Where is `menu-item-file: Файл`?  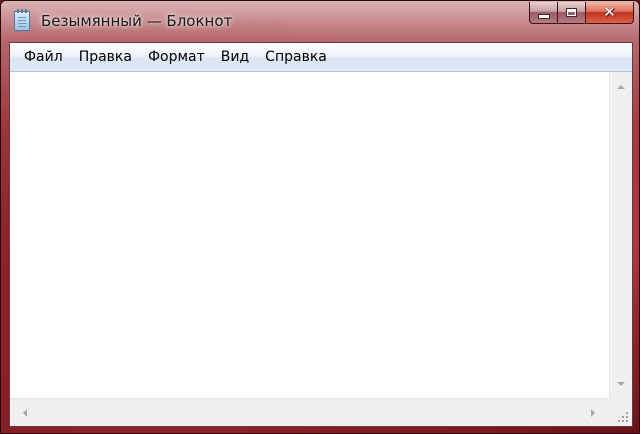
menu-item-file: Файл is located at coordinates (43, 57).